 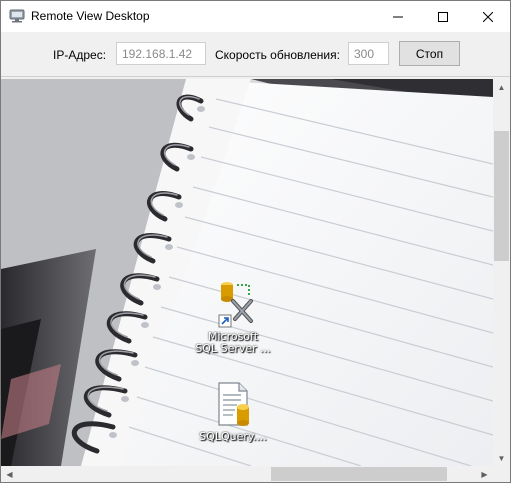 I want to click on minimize-button, so click(x=397, y=16).